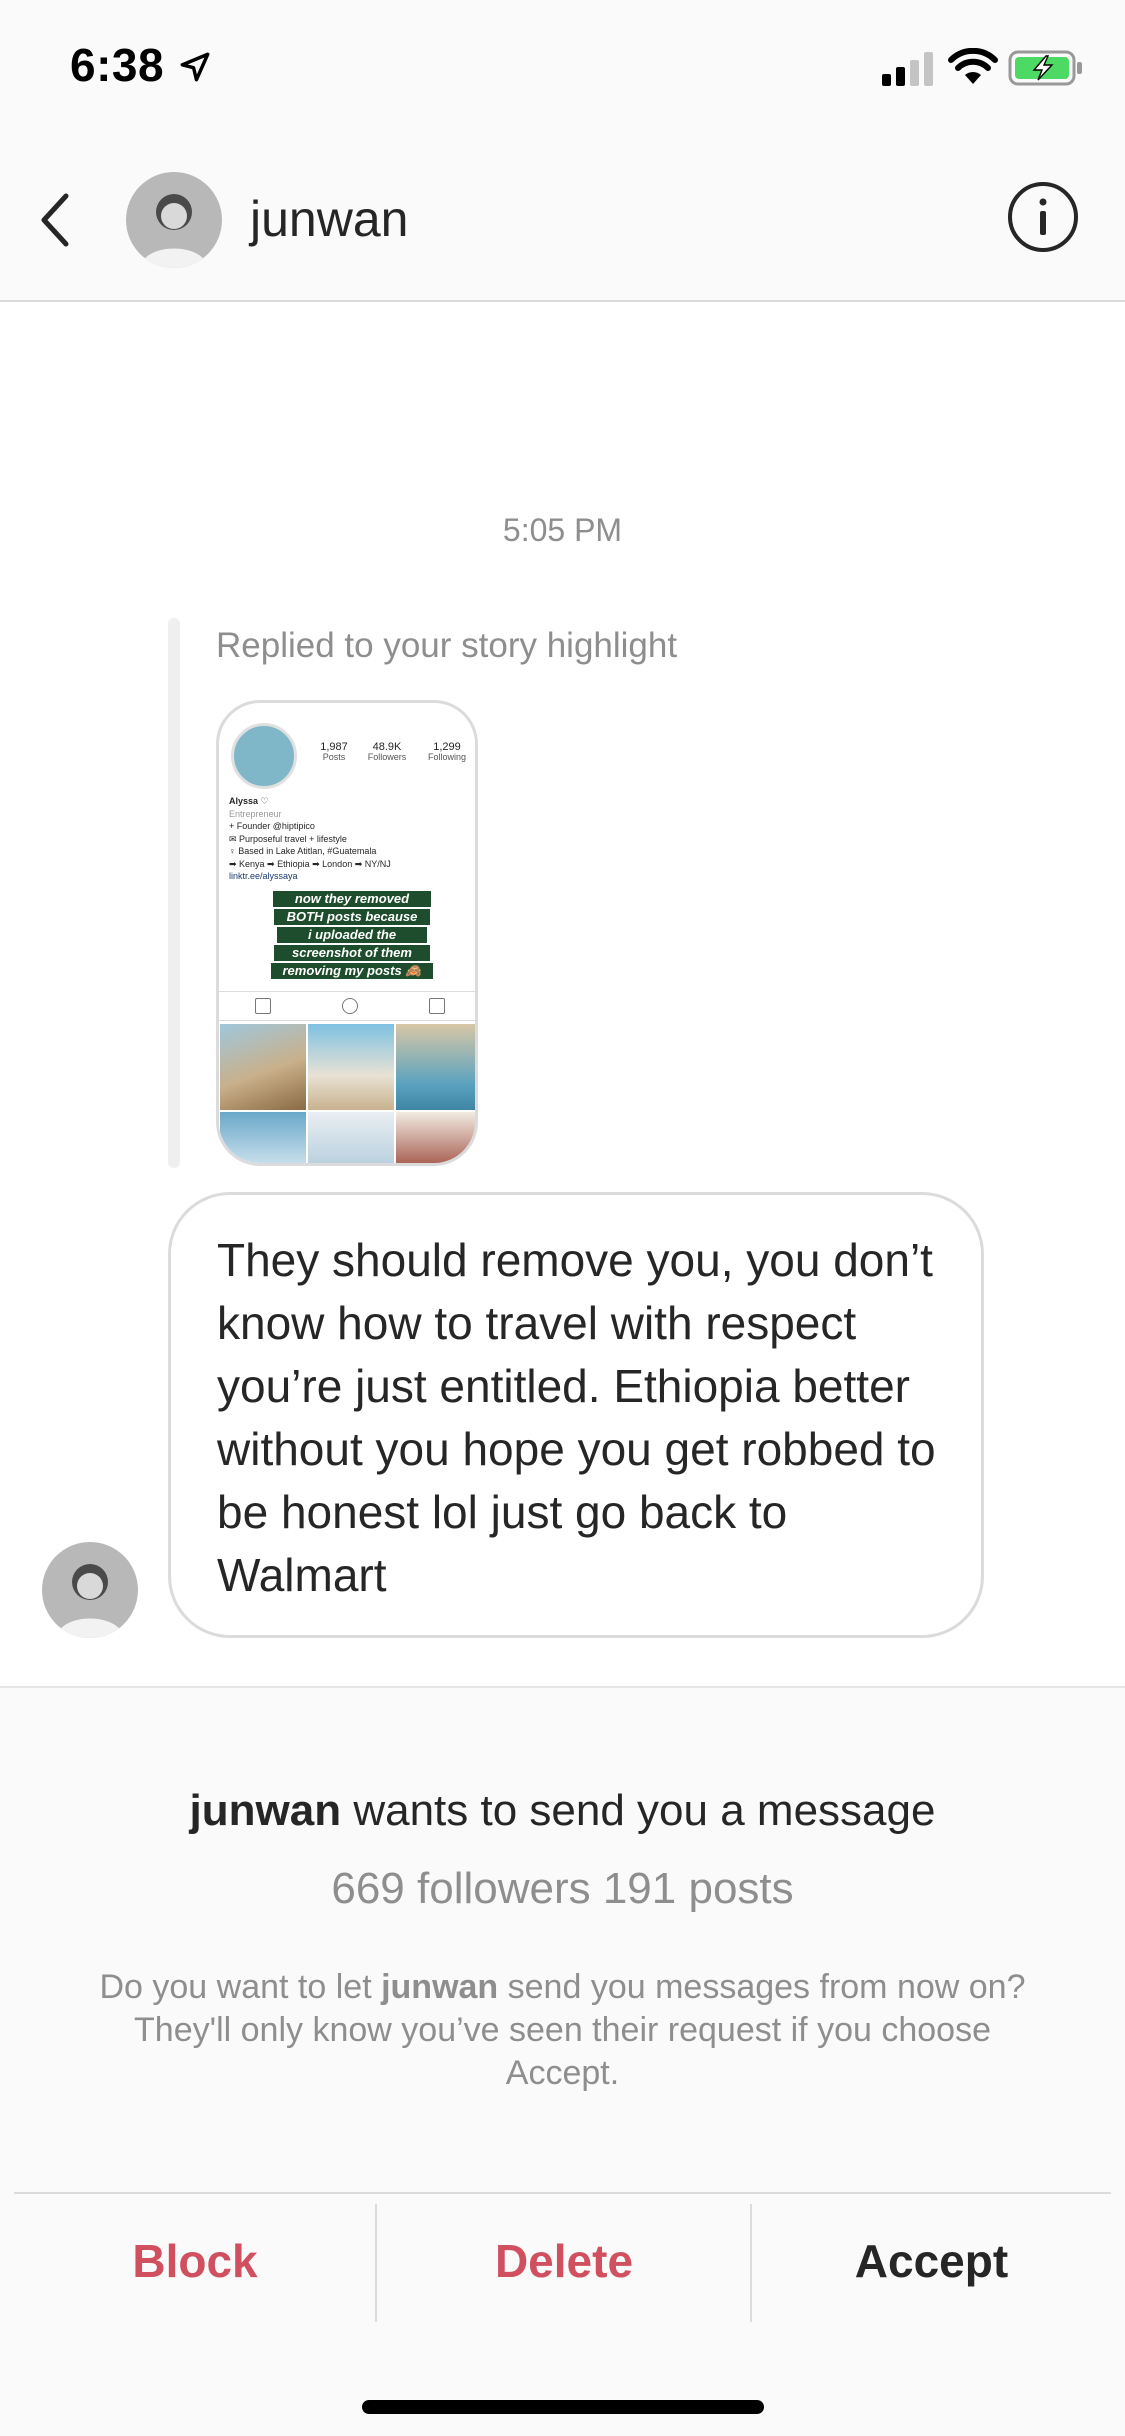 This screenshot has width=1125, height=2436. Describe the element at coordinates (352, 917) in the screenshot. I see `story-caption-line: BOTH posts because` at that location.